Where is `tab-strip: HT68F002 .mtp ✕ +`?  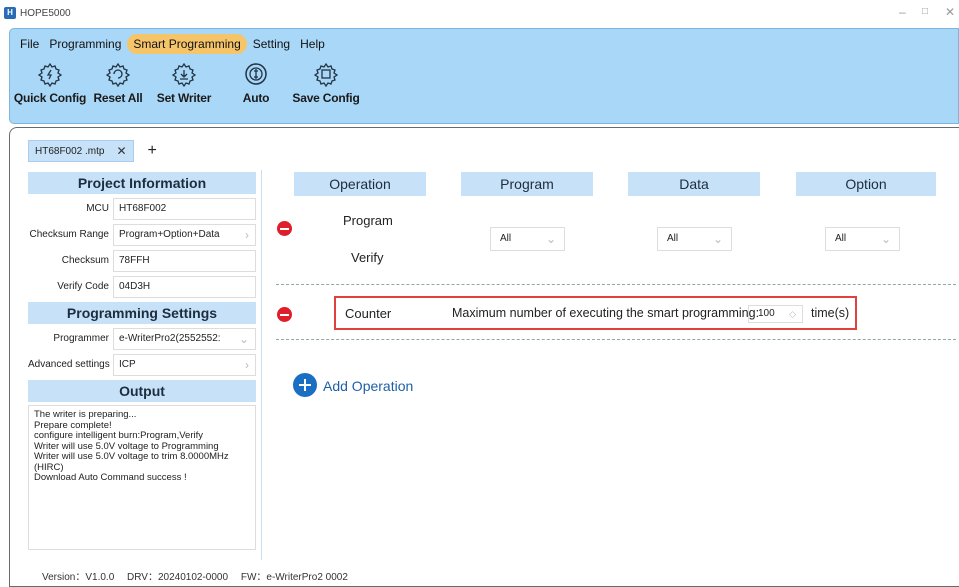 tab-strip: HT68F002 .mtp ✕ + is located at coordinates (92, 151).